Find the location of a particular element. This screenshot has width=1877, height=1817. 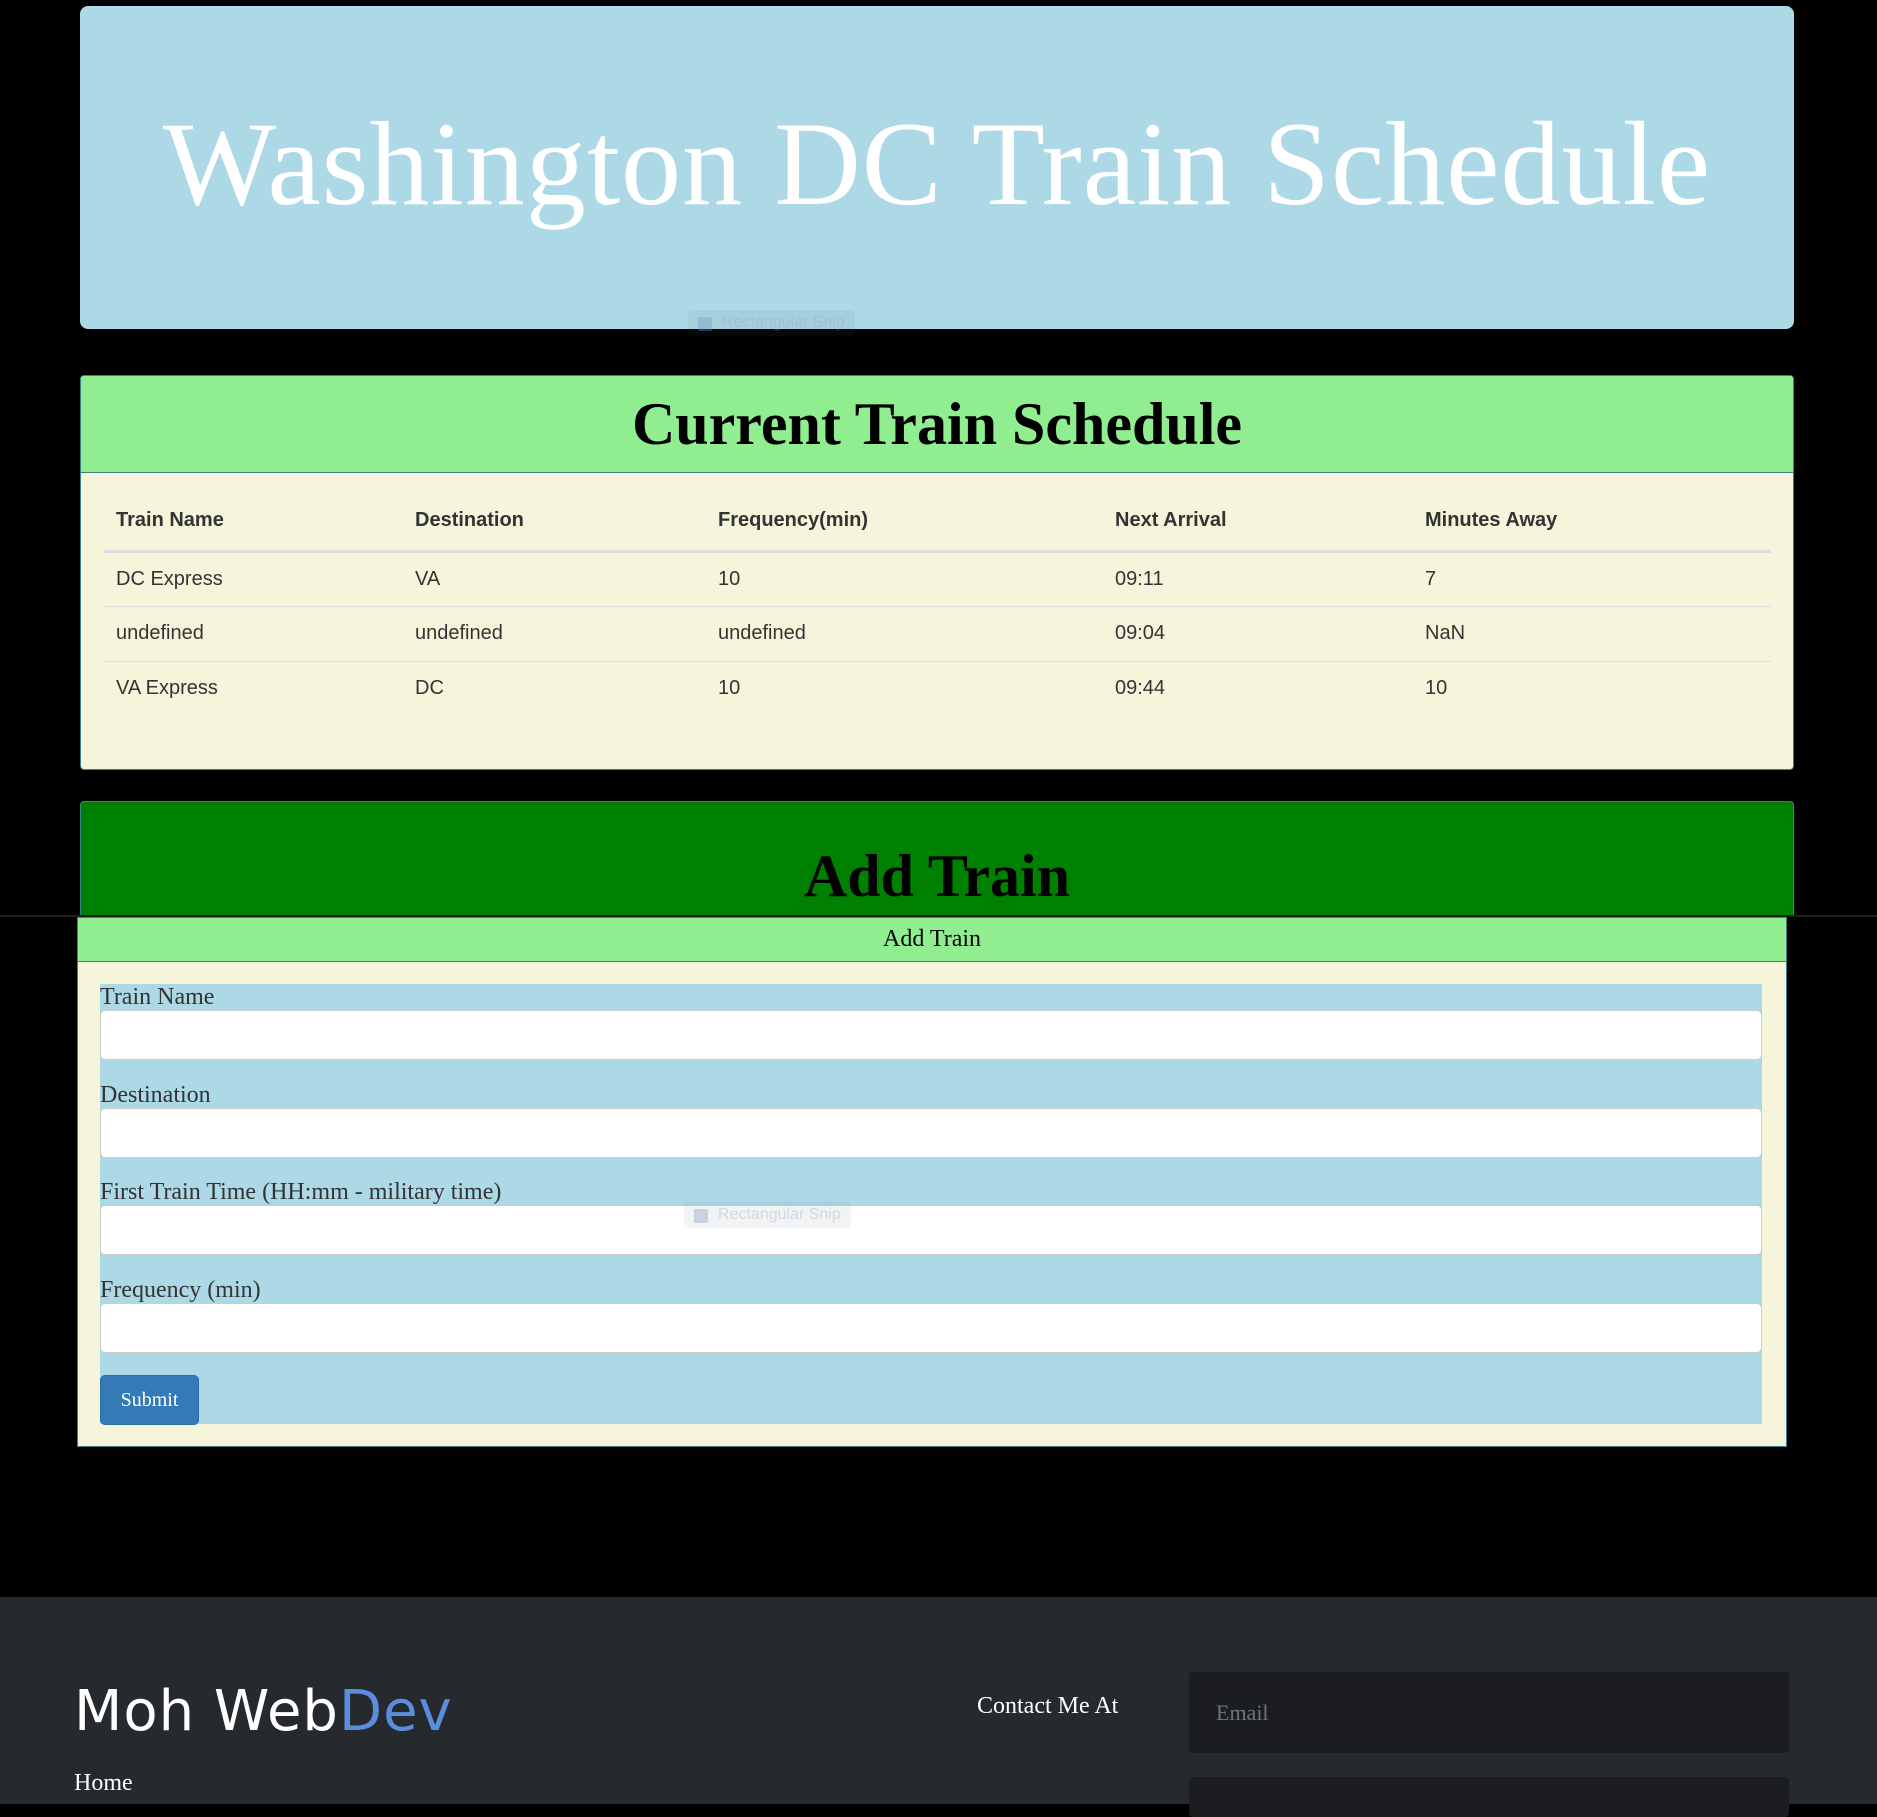

contact-label: Contact Me At is located at coordinates (1048, 1706).